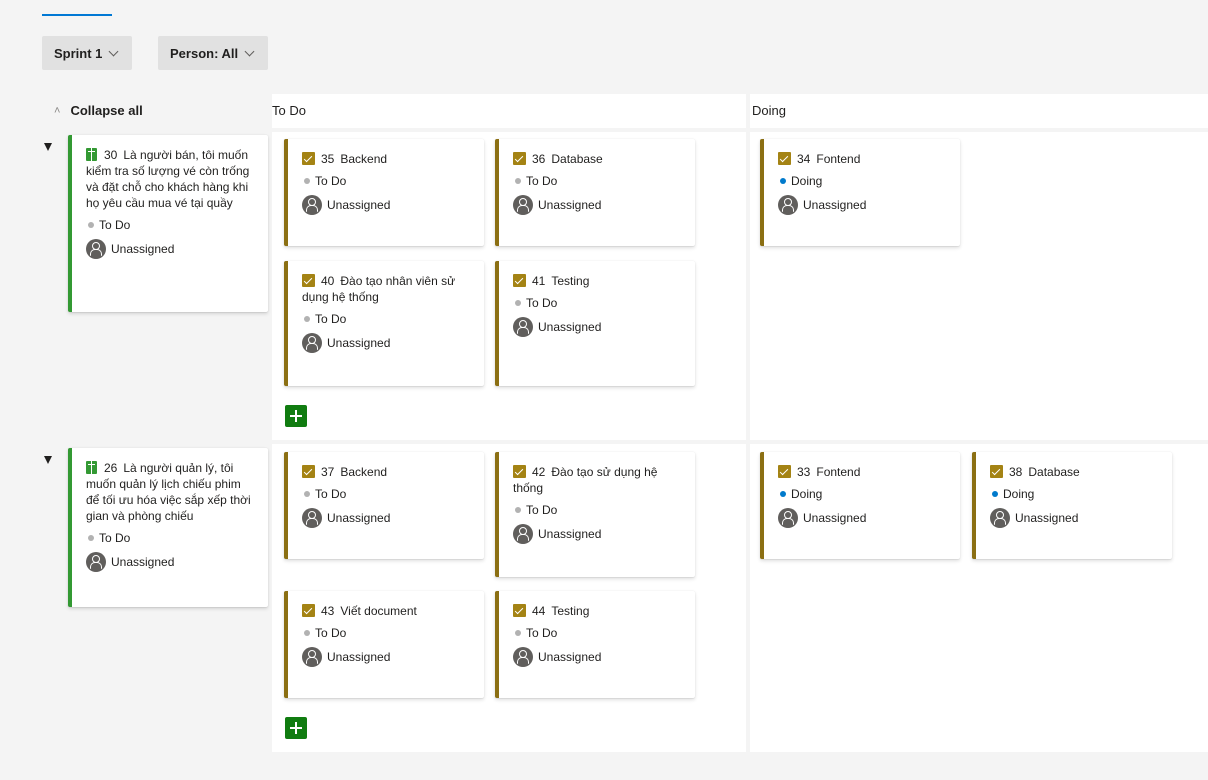 This screenshot has height=780, width=1208. What do you see at coordinates (384, 192) in the screenshot?
I see `task-card-35: 35 Backend To Do Unassigned` at bounding box center [384, 192].